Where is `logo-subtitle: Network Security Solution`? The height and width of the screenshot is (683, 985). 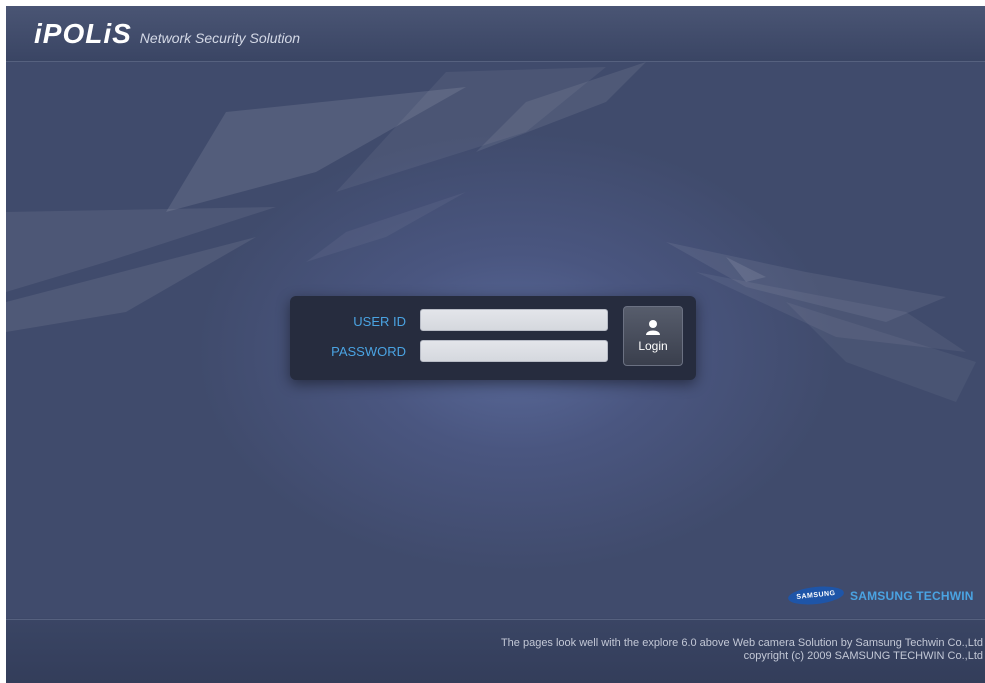 logo-subtitle: Network Security Solution is located at coordinates (220, 38).